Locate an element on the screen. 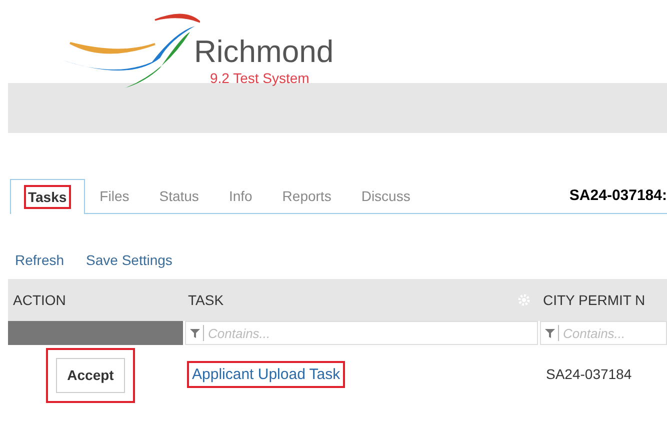 This screenshot has width=667, height=423. column-header: ACTION is located at coordinates (39, 300).